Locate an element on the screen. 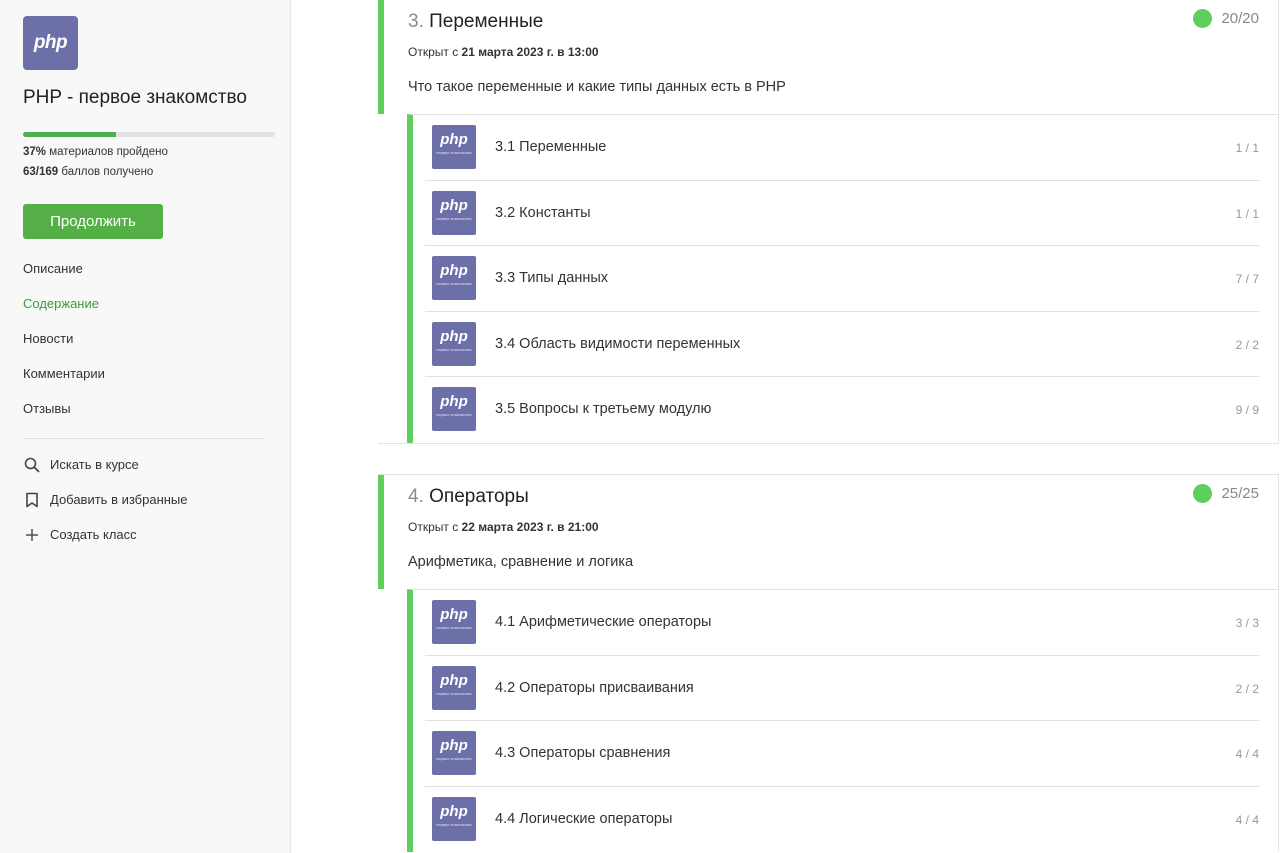  lesson-title: 4.1 Арифметические операторы is located at coordinates (603, 622).